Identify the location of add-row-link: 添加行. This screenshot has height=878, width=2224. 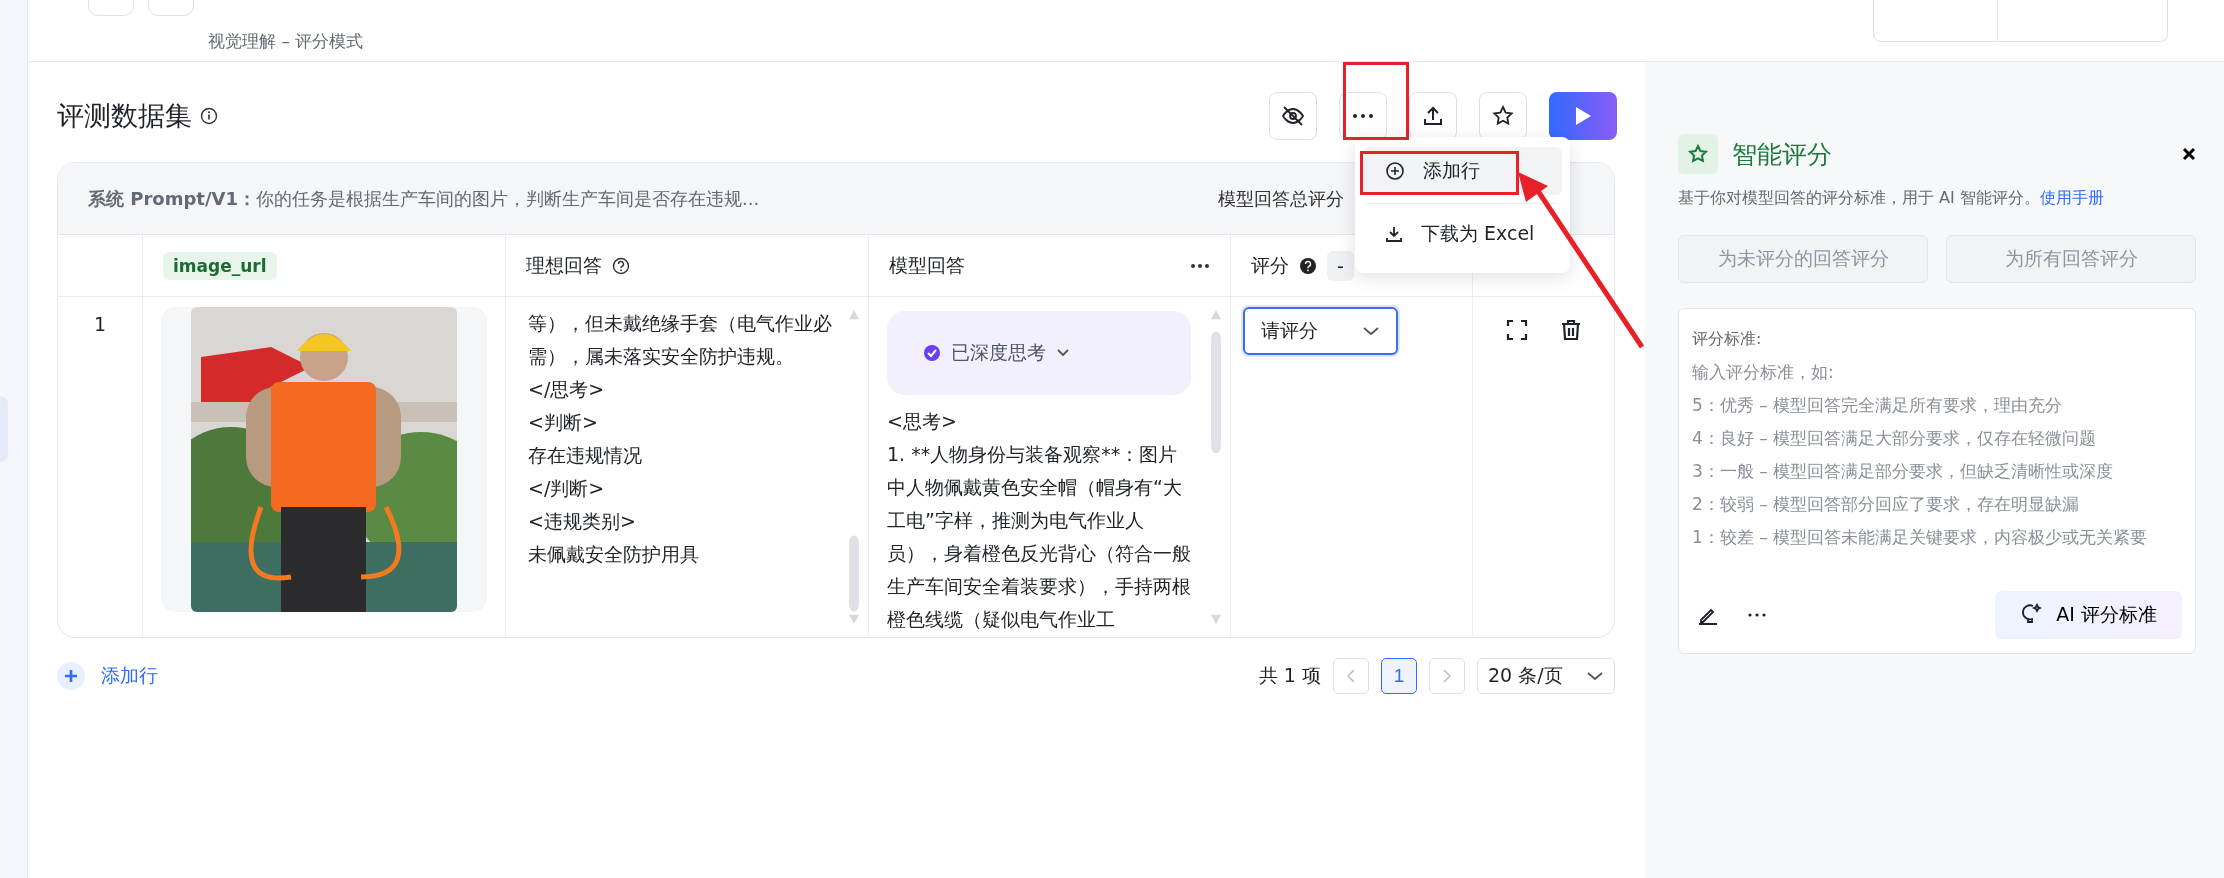
(107, 676).